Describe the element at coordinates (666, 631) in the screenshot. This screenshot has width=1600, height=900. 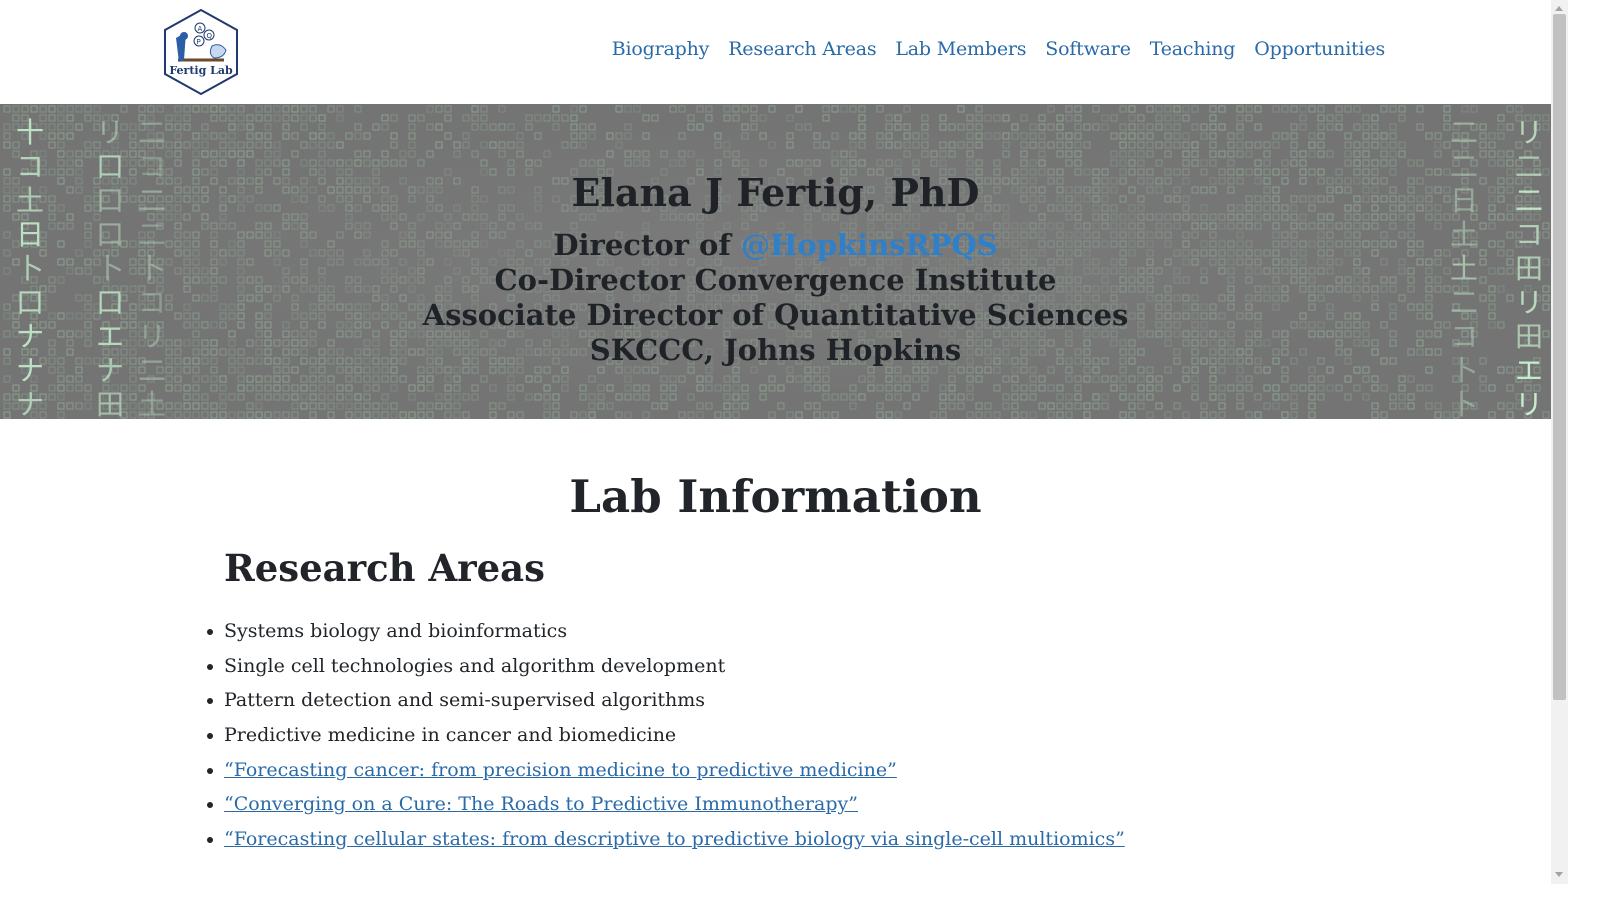
I see `list-item: Systems biology and bioinformatics` at that location.